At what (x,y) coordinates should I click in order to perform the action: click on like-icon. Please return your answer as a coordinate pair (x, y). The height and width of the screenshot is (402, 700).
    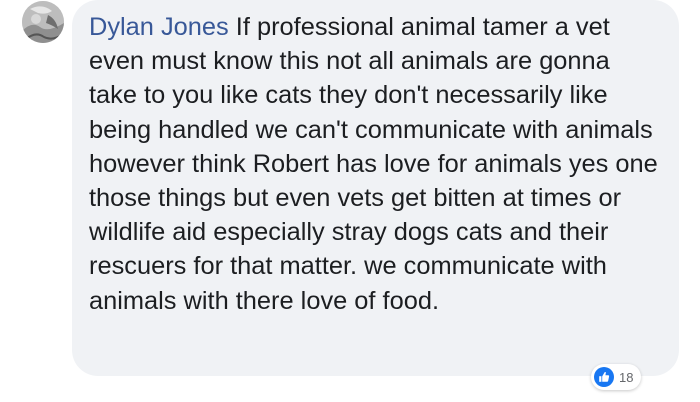
    Looking at the image, I should click on (604, 377).